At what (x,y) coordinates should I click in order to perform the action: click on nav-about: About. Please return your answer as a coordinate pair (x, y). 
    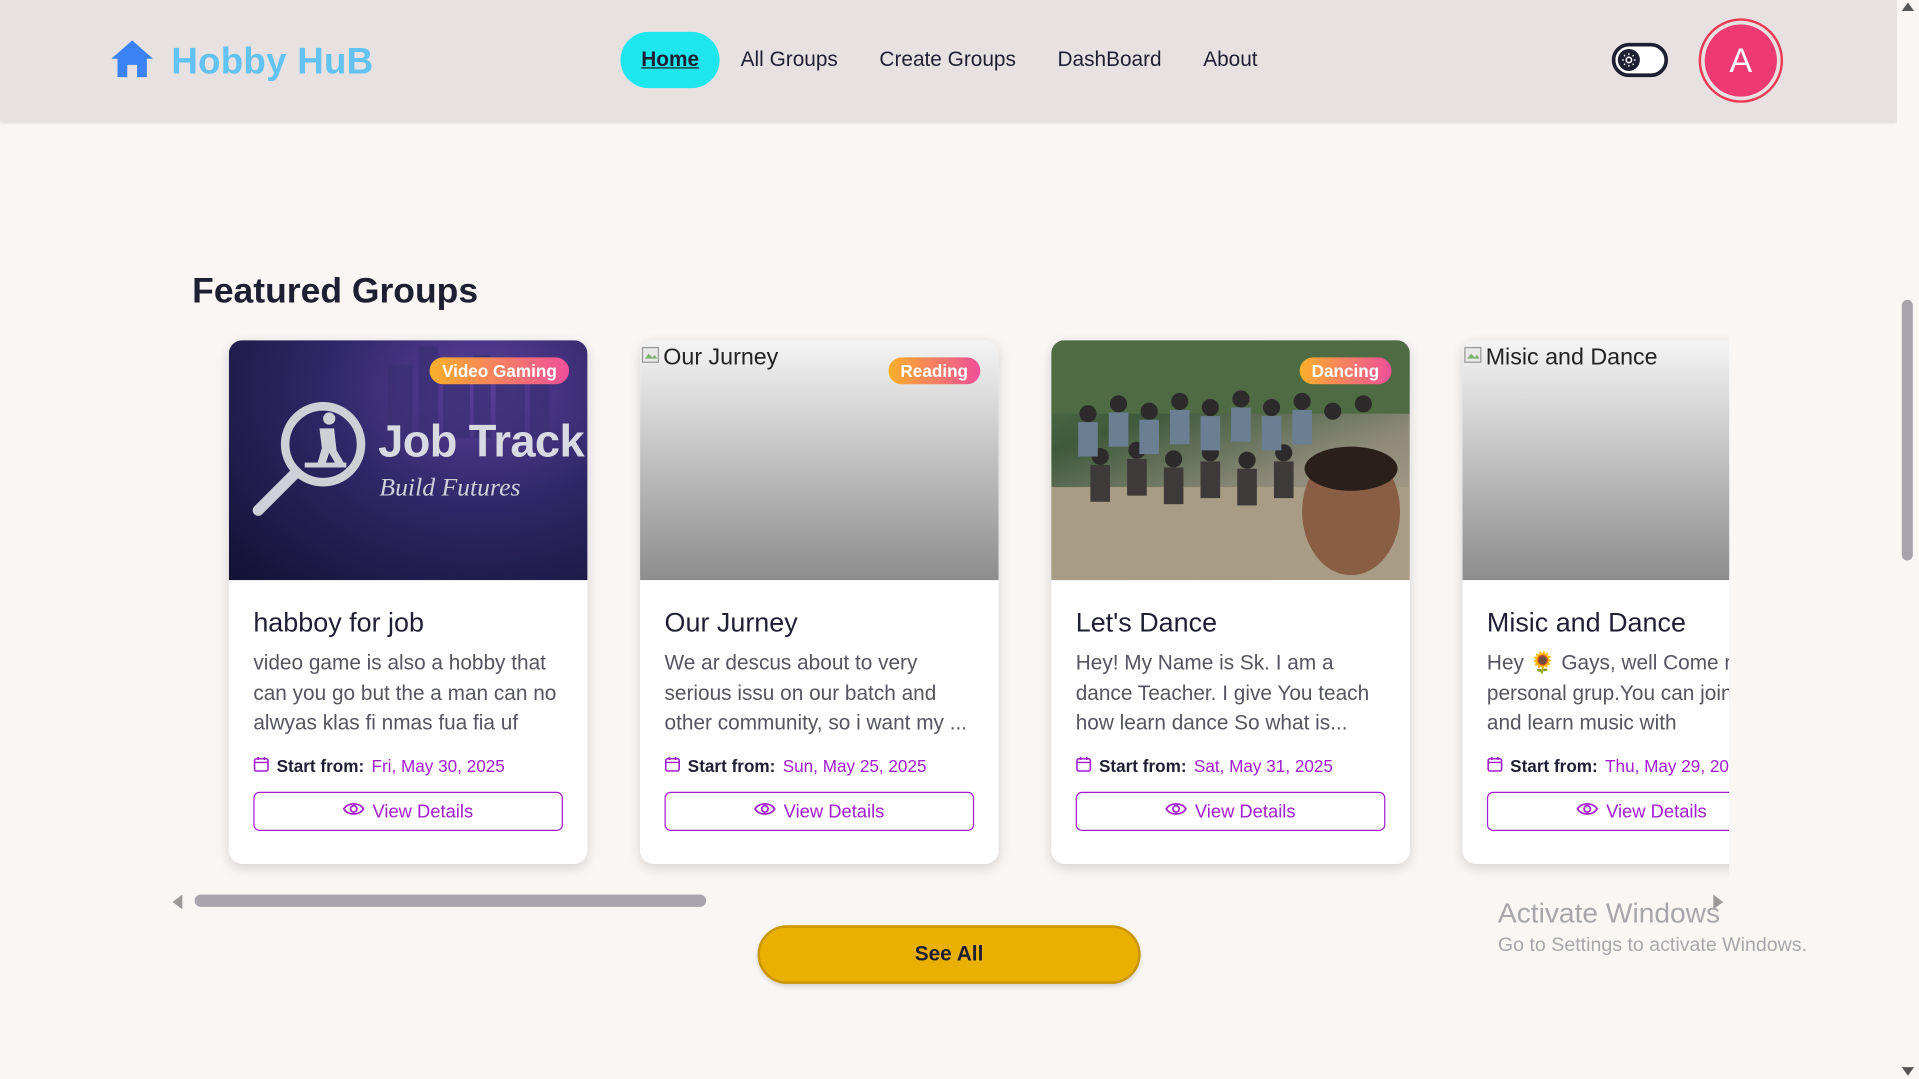
    Looking at the image, I should click on (1230, 60).